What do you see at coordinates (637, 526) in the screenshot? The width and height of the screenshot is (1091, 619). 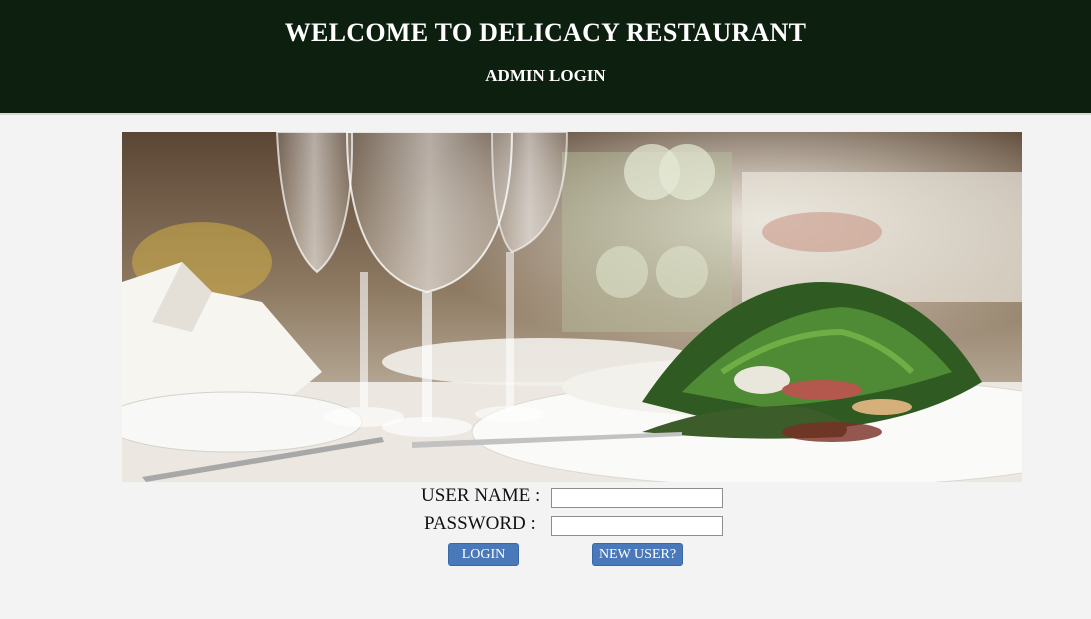 I see `password-input` at bounding box center [637, 526].